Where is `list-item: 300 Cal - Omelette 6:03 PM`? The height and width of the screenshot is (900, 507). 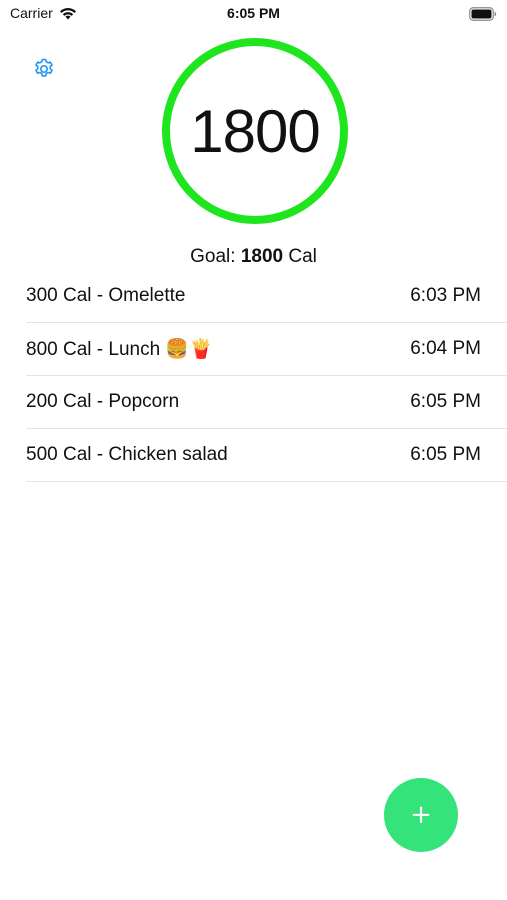 list-item: 300 Cal - Omelette 6:03 PM is located at coordinates (266, 296).